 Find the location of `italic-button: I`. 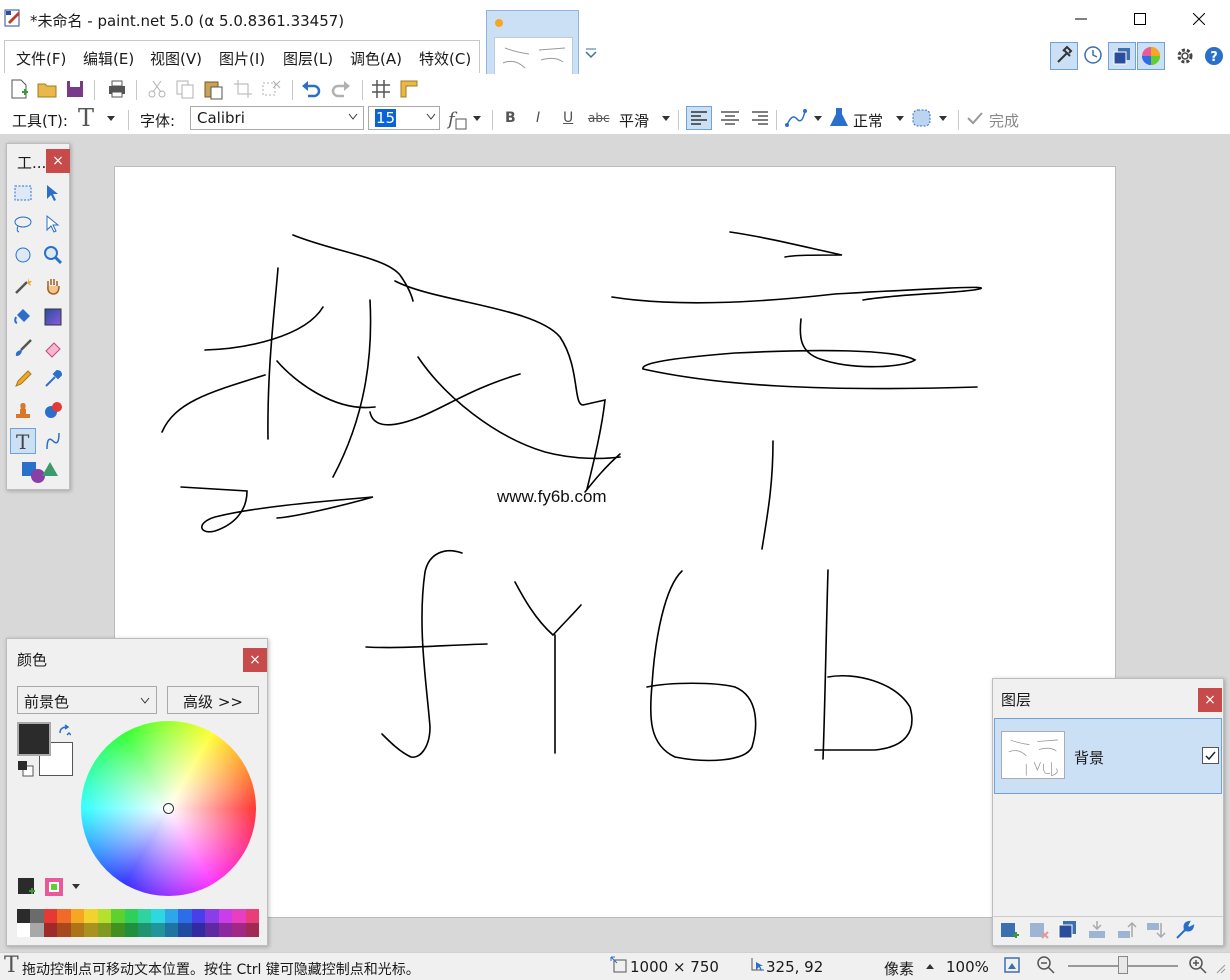

italic-button: I is located at coordinates (538, 118).